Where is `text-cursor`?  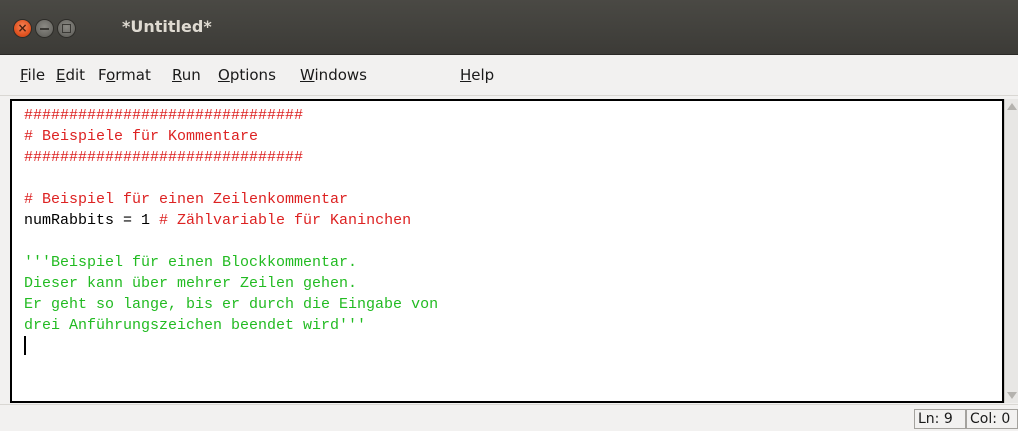
text-cursor is located at coordinates (25, 345).